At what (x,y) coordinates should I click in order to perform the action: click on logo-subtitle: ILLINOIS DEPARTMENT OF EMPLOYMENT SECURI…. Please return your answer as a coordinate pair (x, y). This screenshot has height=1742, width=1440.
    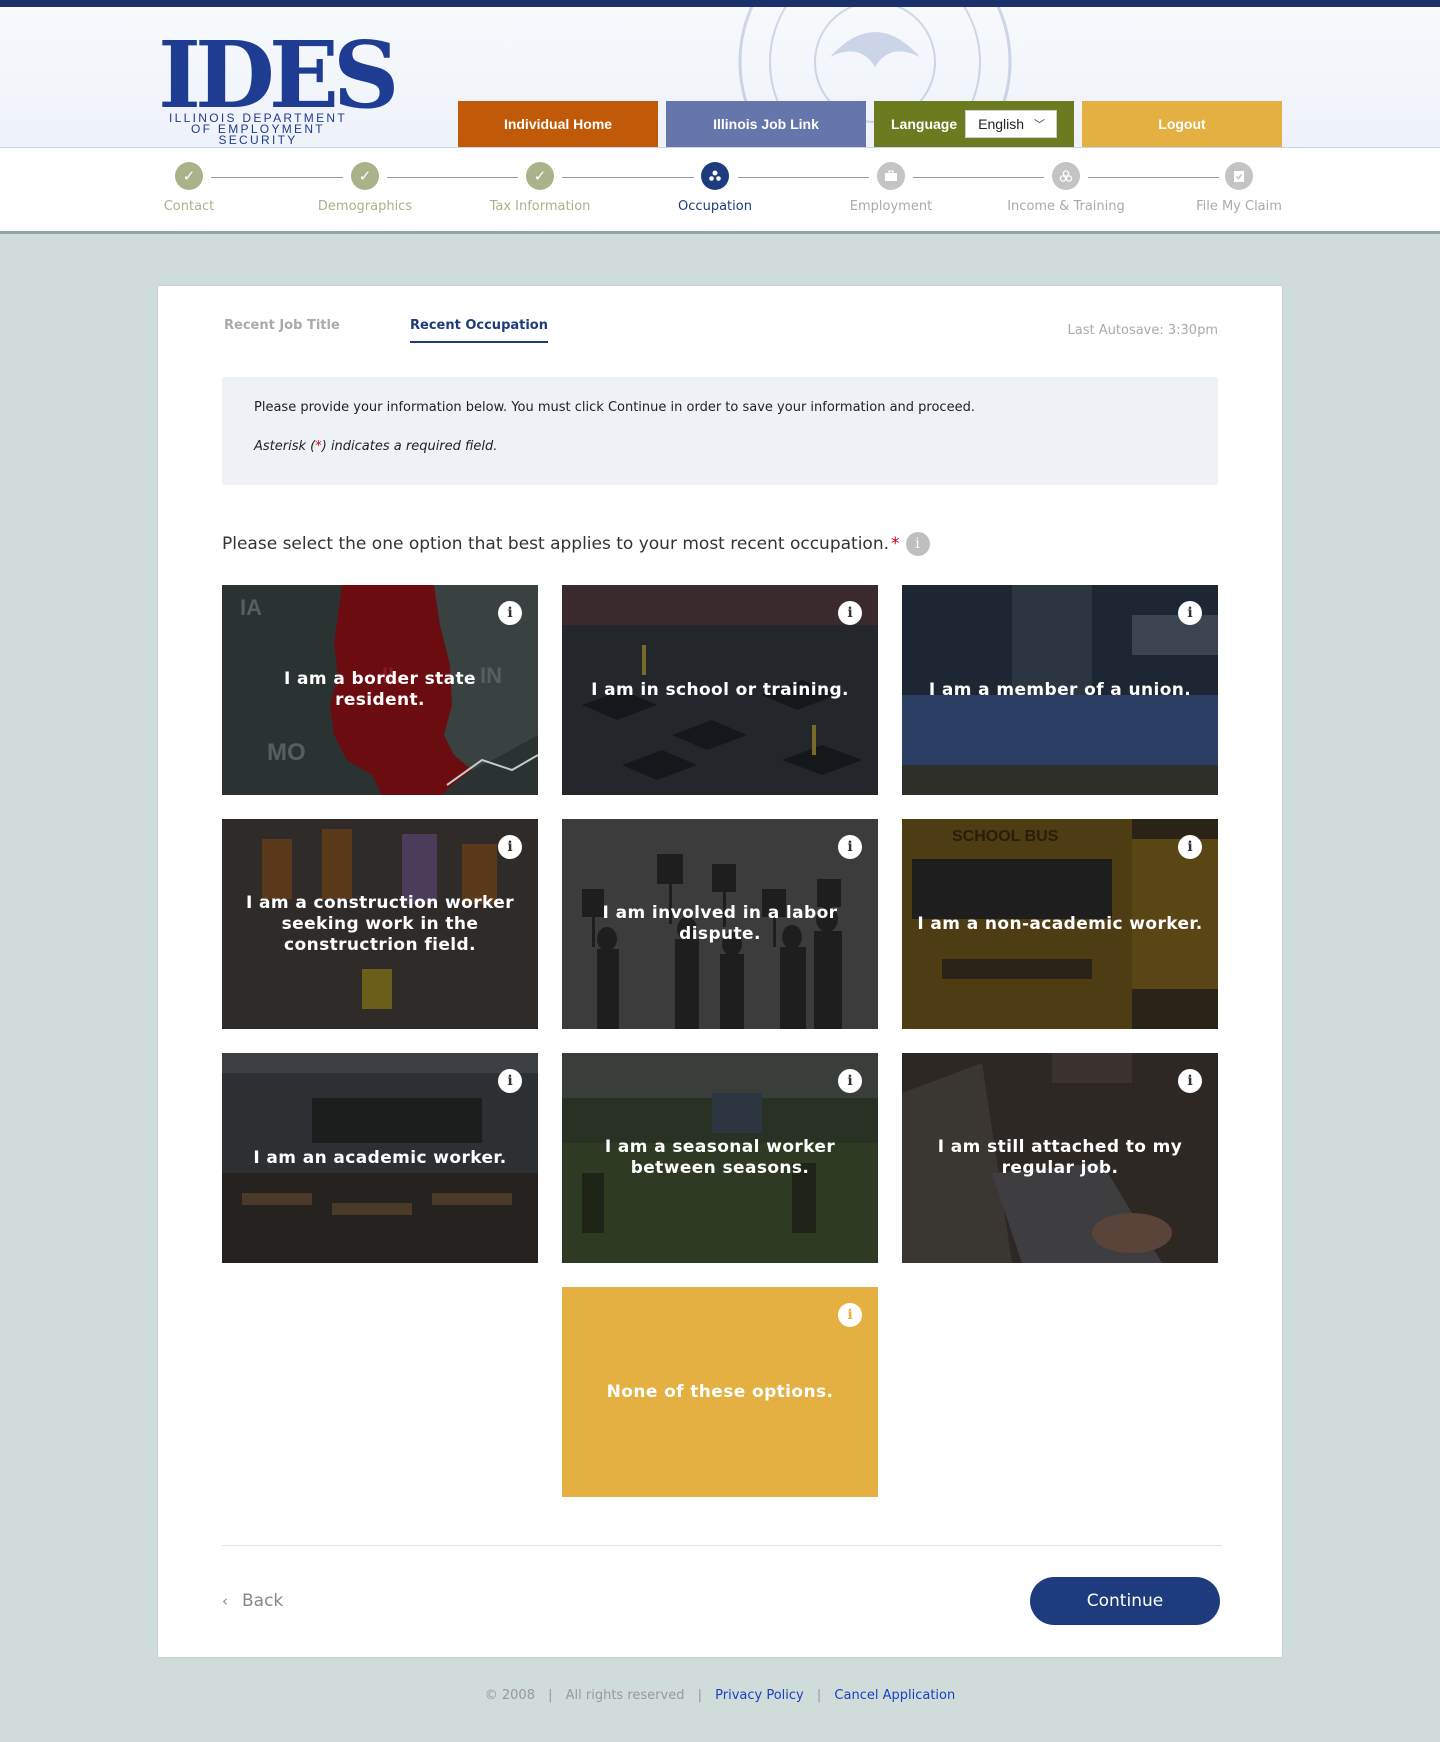
    Looking at the image, I should click on (258, 129).